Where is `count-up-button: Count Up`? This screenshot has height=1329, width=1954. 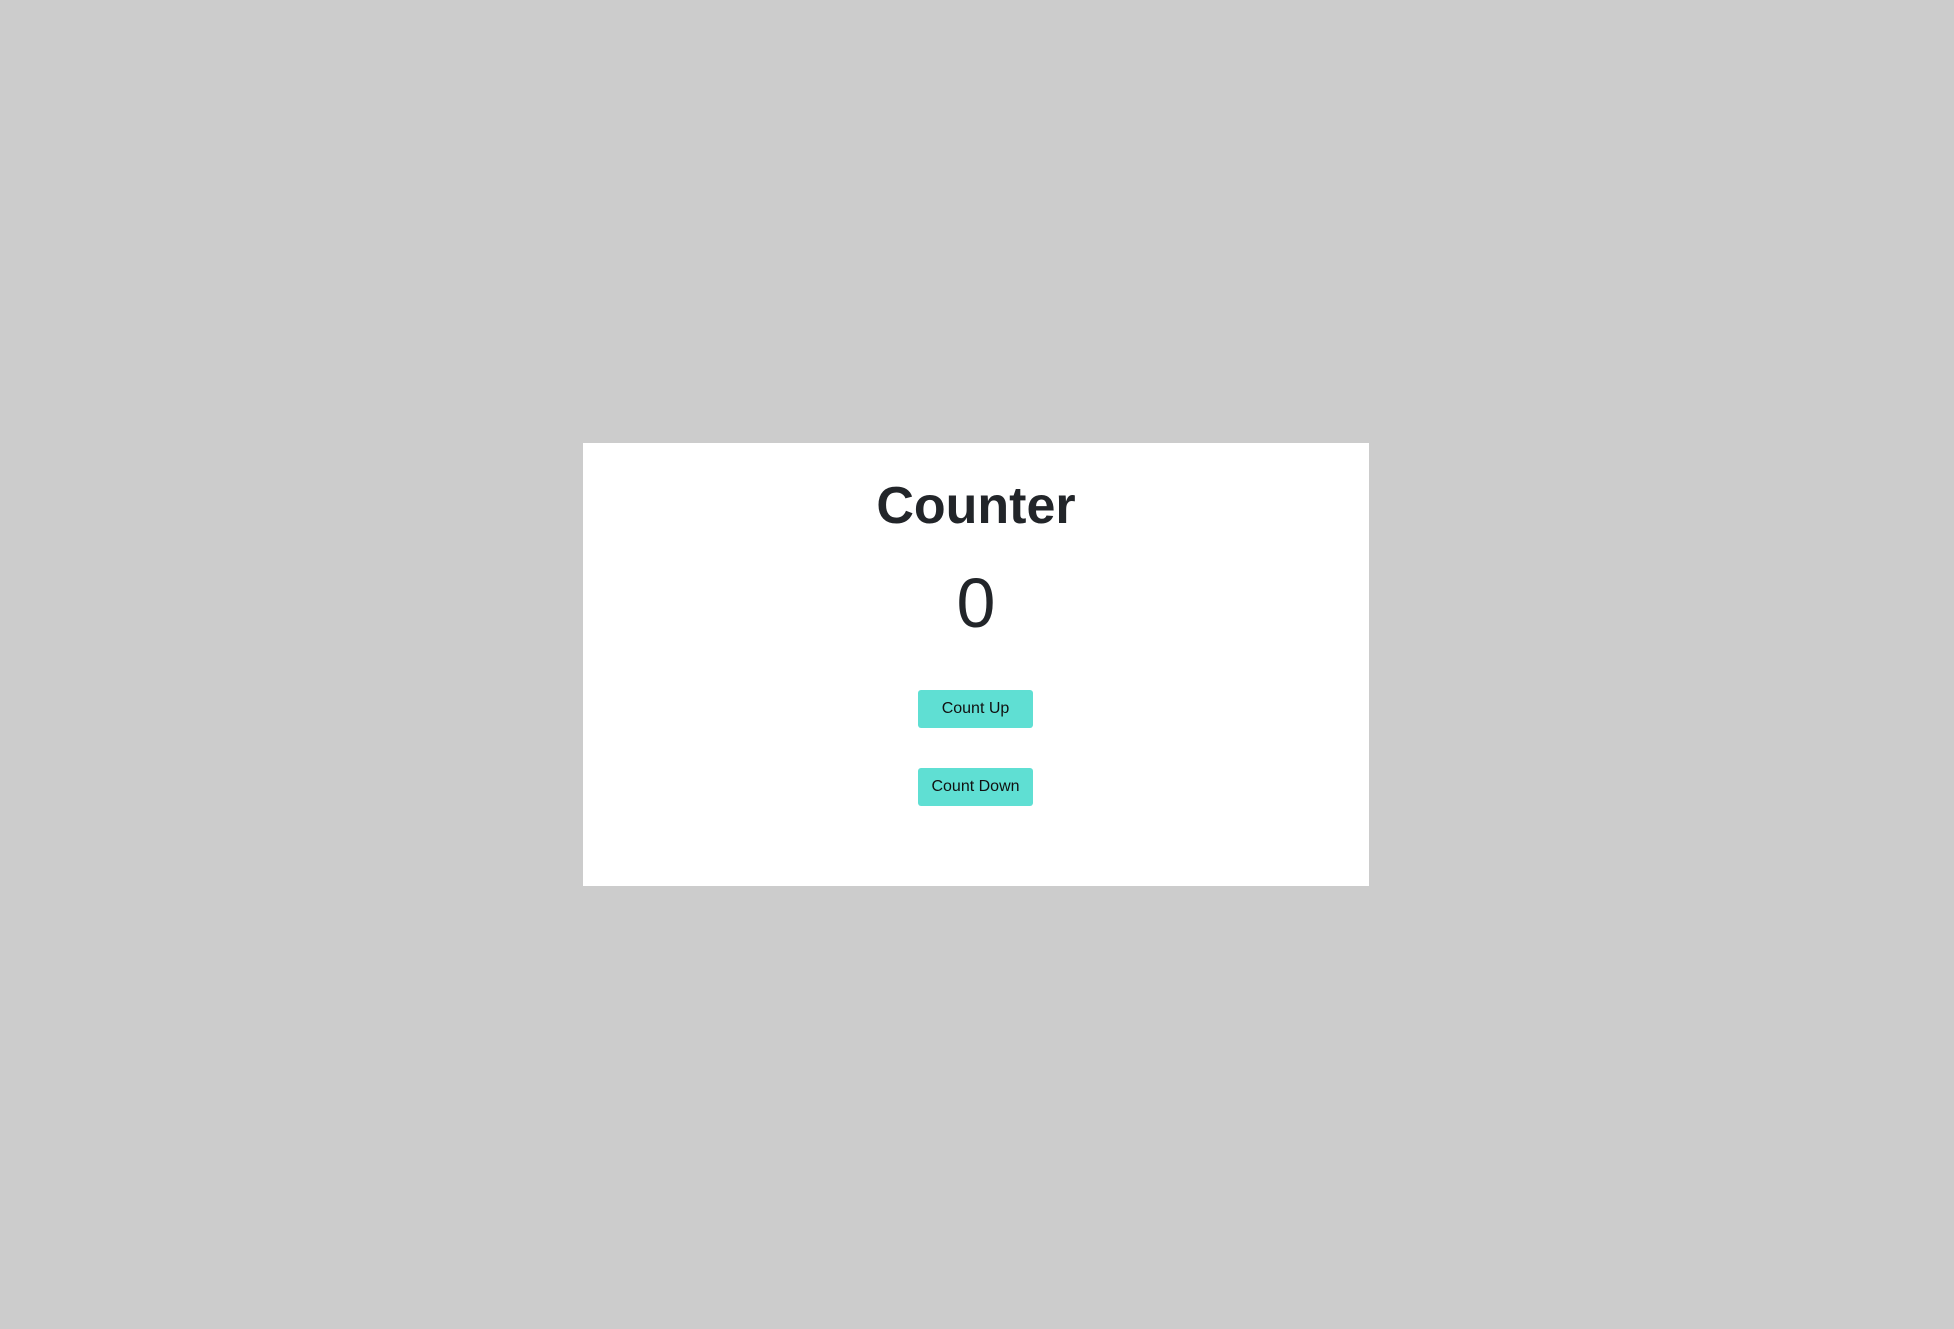
count-up-button: Count Up is located at coordinates (975, 709).